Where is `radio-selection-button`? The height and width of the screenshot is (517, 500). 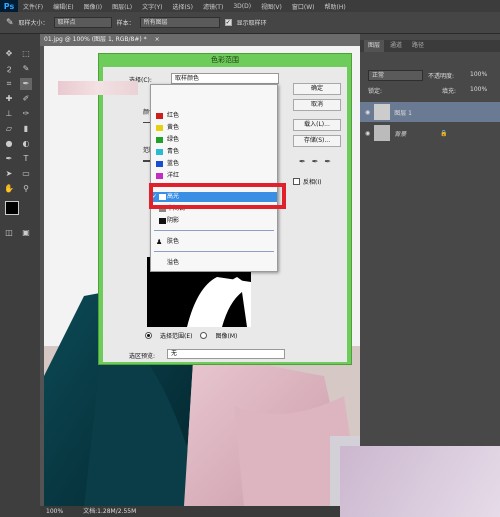
radio-selection-button is located at coordinates (148, 335).